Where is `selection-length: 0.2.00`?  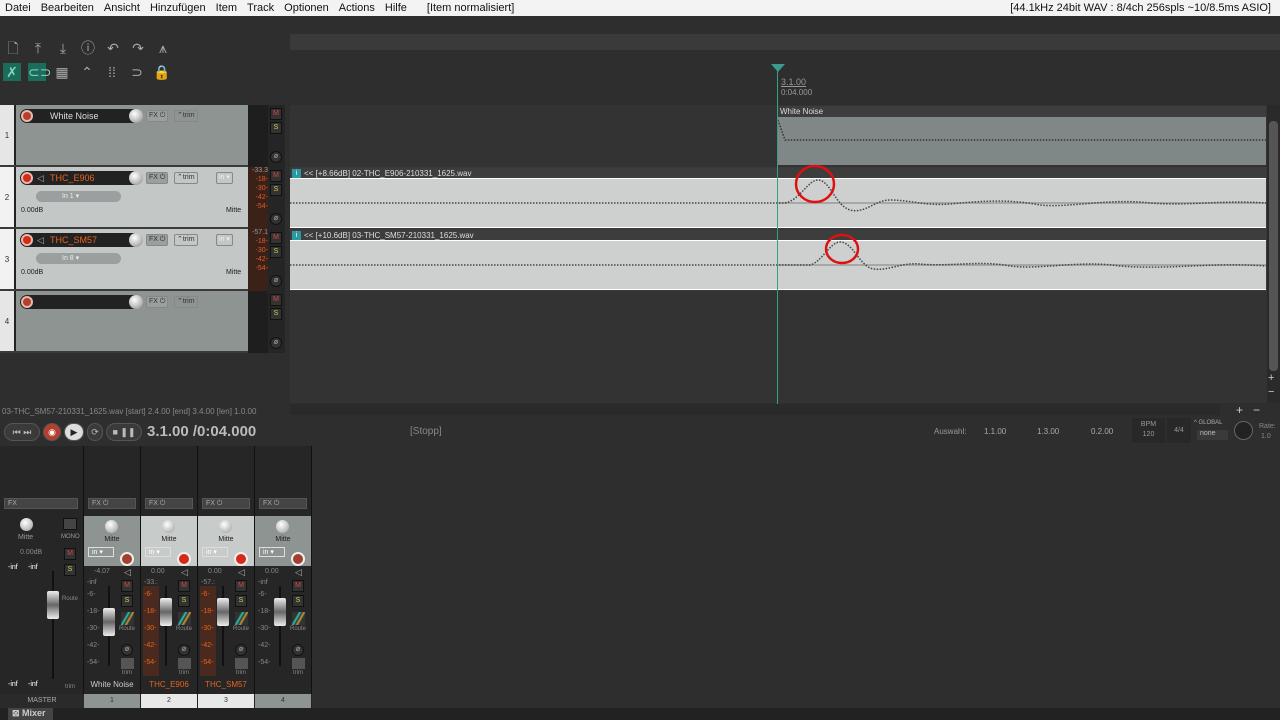 selection-length: 0.2.00 is located at coordinates (1102, 431).